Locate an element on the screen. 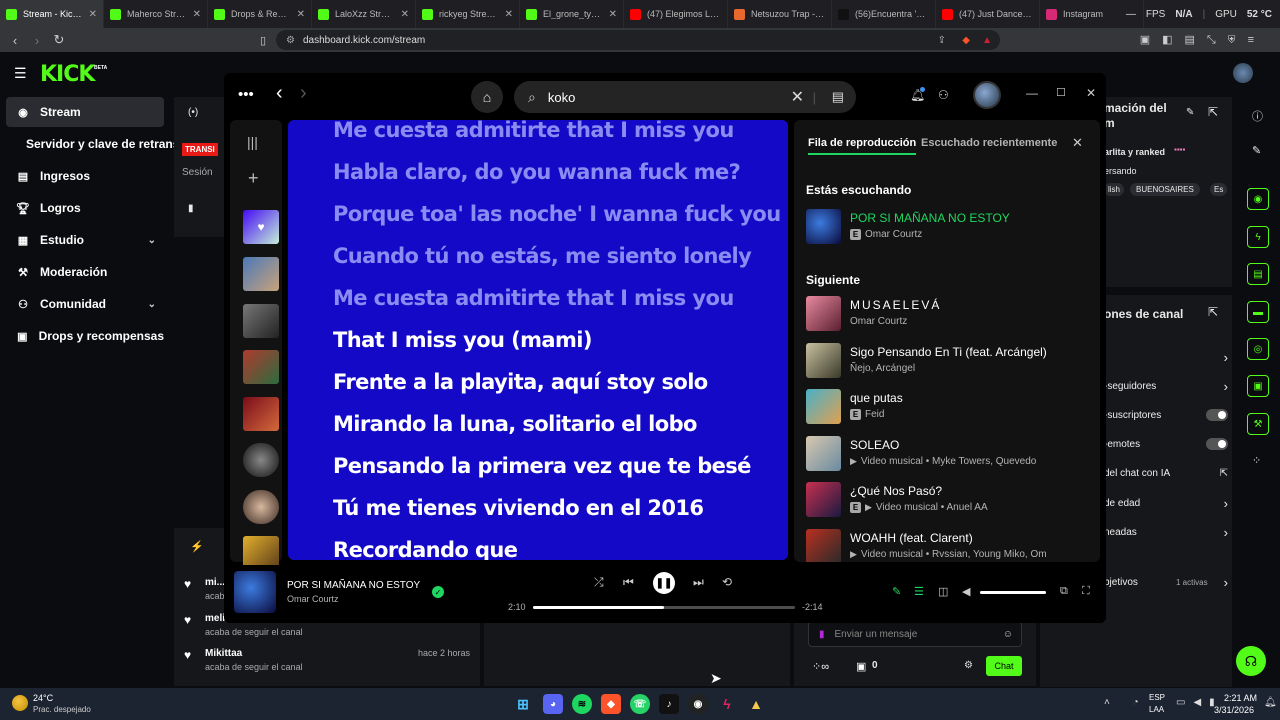 This screenshot has height=720, width=1280. app-red-icon: ϟ is located at coordinates (727, 704).